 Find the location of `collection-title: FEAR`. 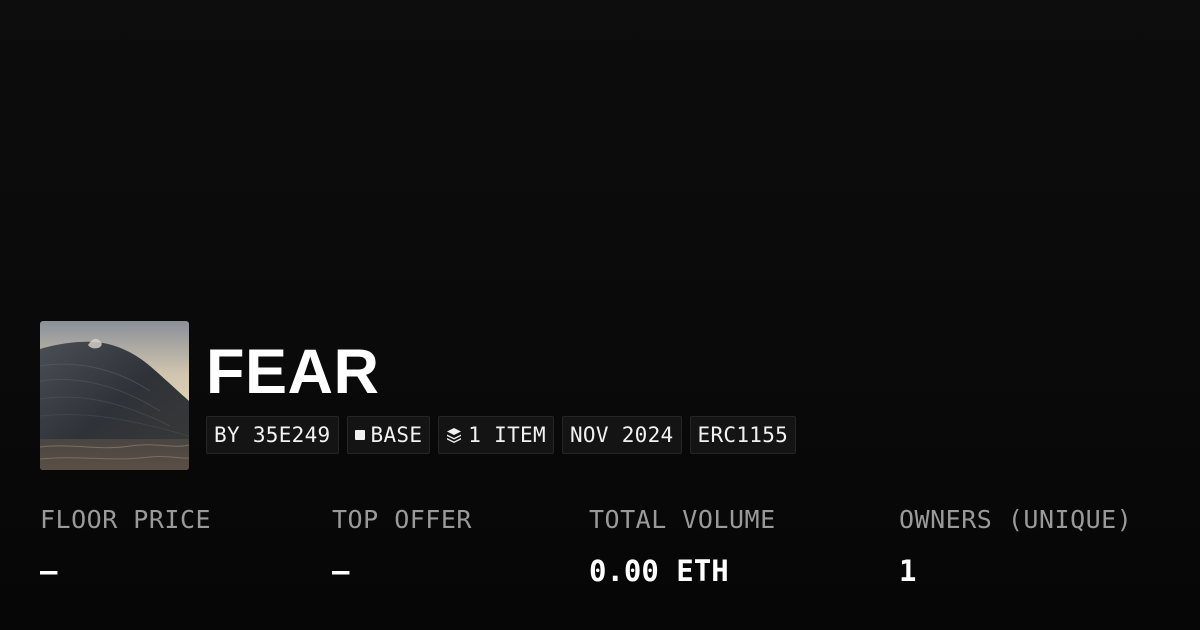

collection-title: FEAR is located at coordinates (293, 372).